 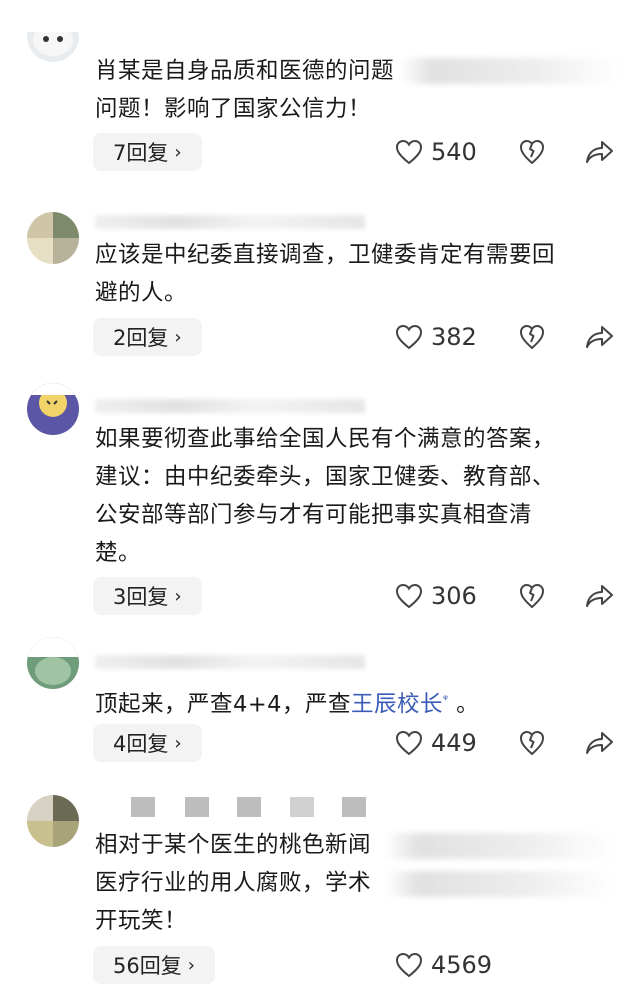 I want to click on reply-count-button: 3回复 ›, so click(x=147, y=596).